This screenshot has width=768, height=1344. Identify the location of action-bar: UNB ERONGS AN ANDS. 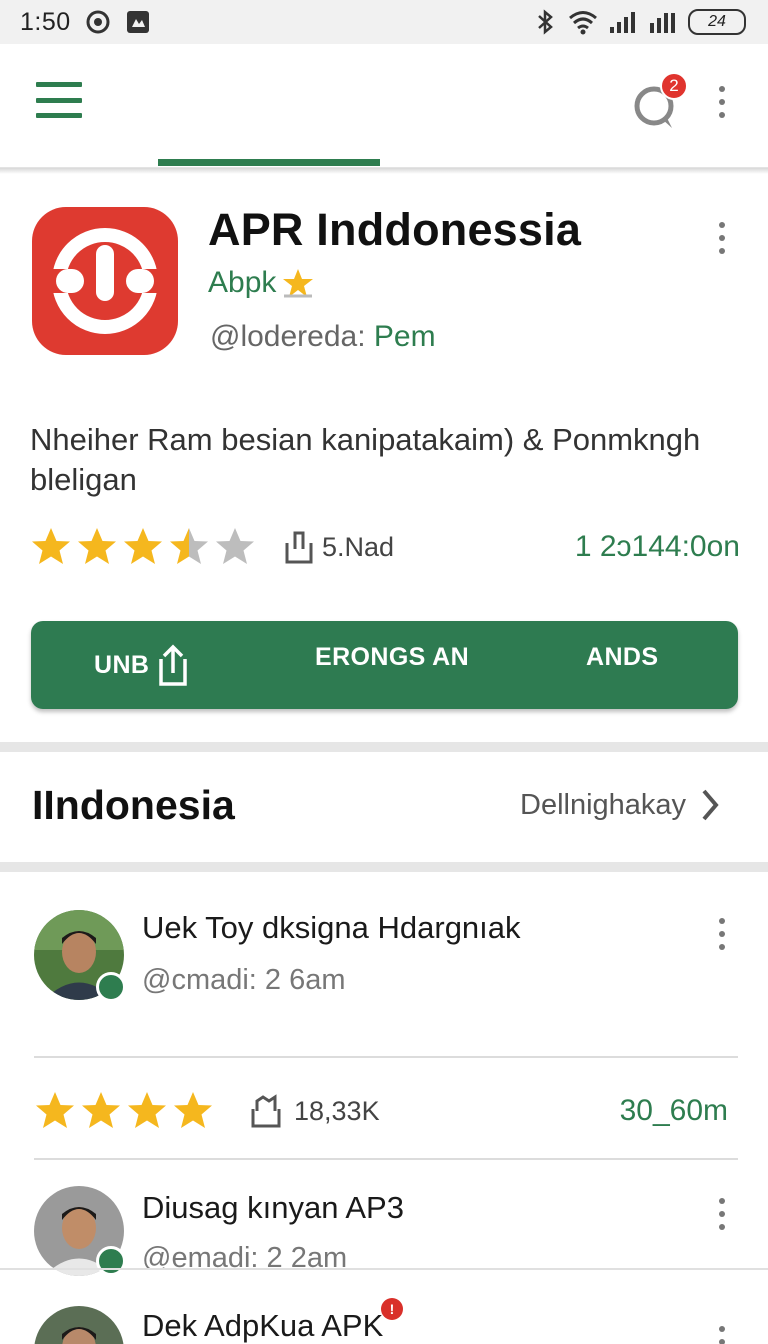
(384, 665).